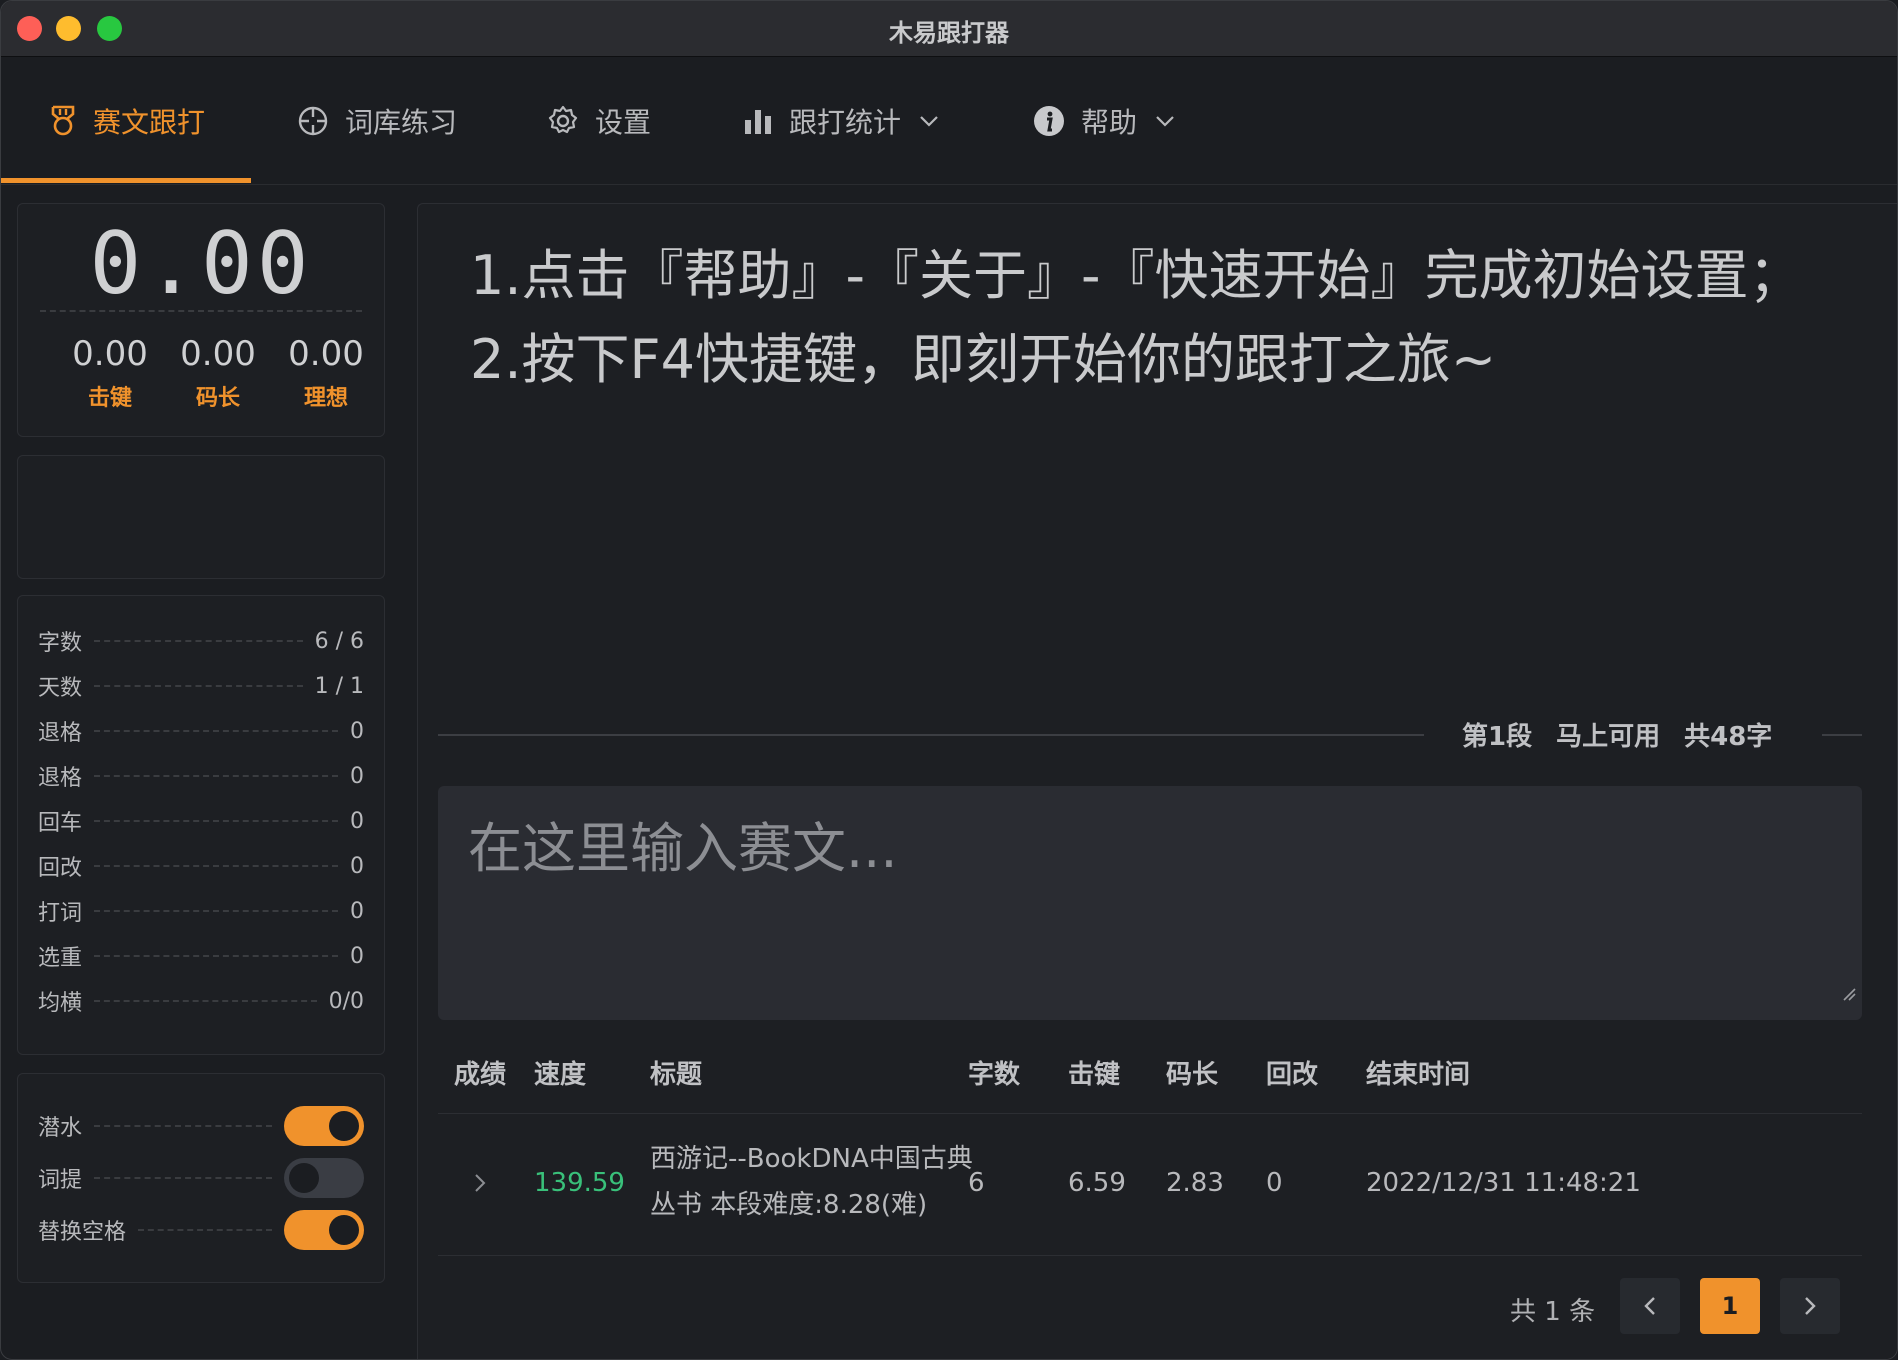  I want to click on tab-label: 赛文跟打, so click(149, 122).